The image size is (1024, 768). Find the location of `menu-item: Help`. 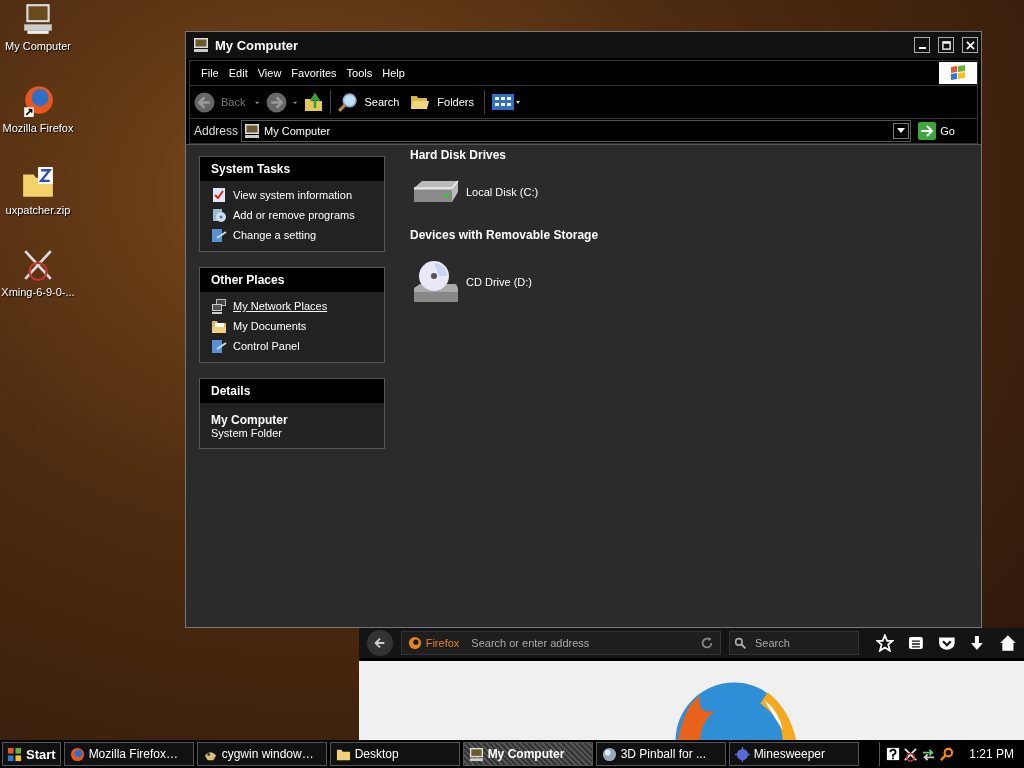

menu-item: Help is located at coordinates (395, 73).